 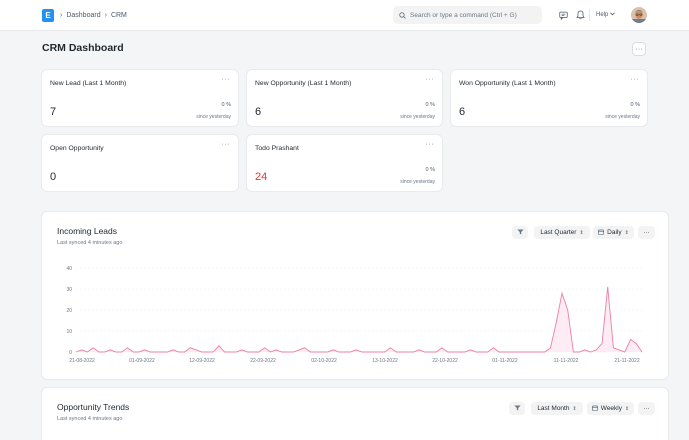 I want to click on search-icon, so click(x=402, y=15).